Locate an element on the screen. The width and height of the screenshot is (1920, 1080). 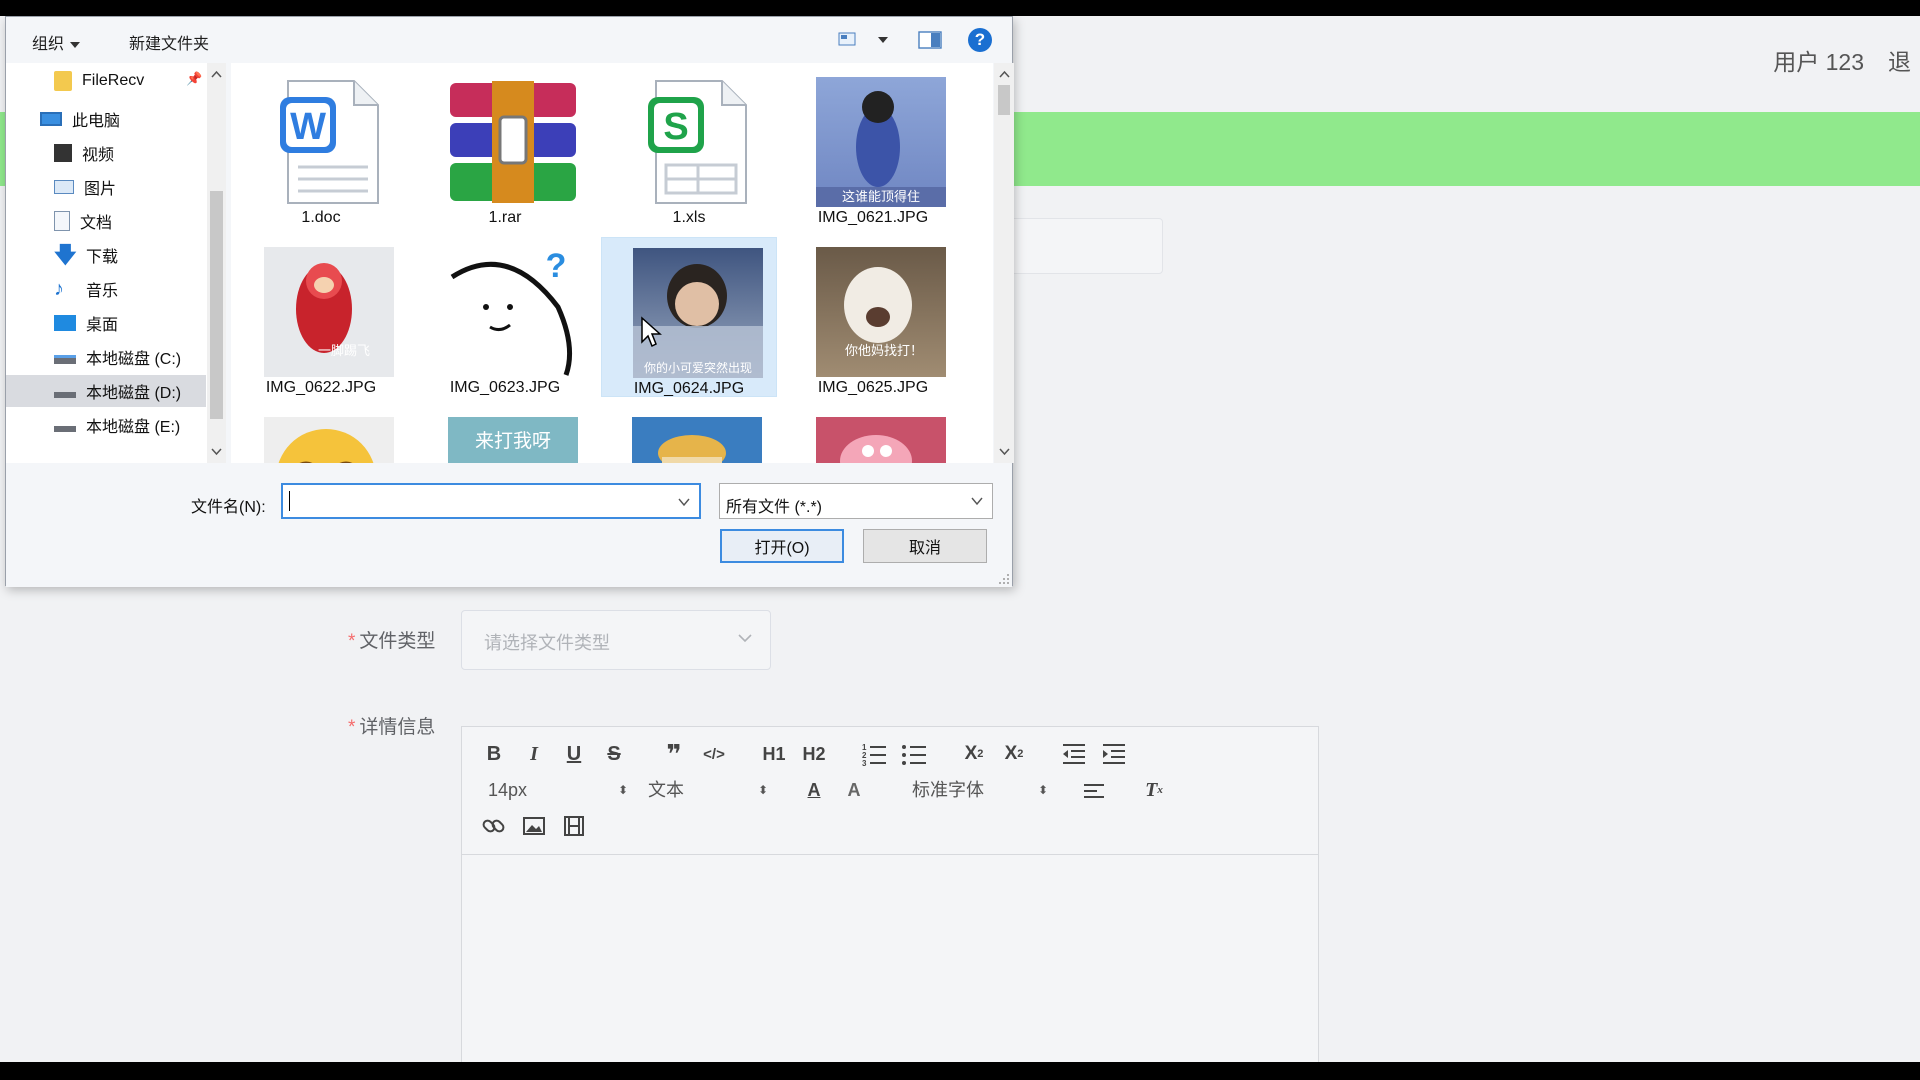
pictures-icon is located at coordinates (64, 187).